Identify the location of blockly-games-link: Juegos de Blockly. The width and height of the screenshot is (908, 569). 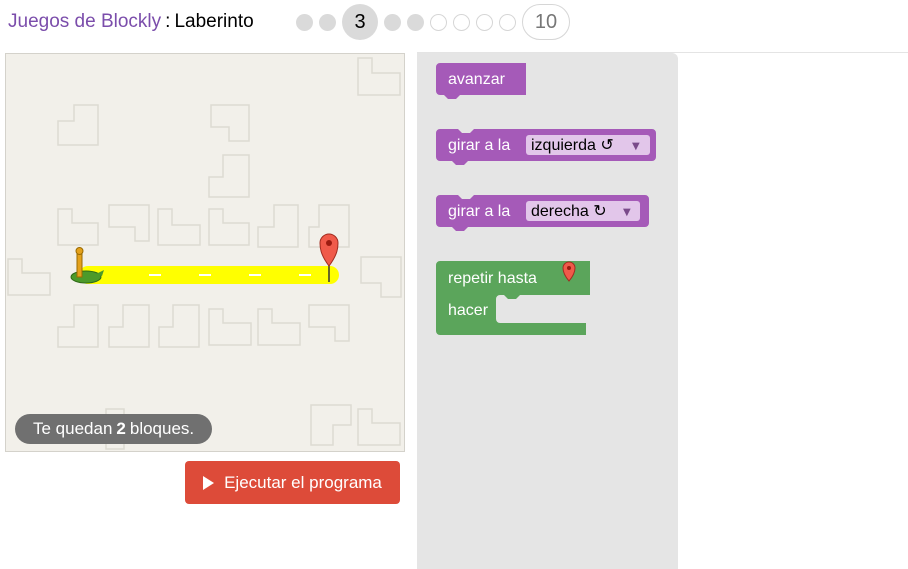
(84, 22).